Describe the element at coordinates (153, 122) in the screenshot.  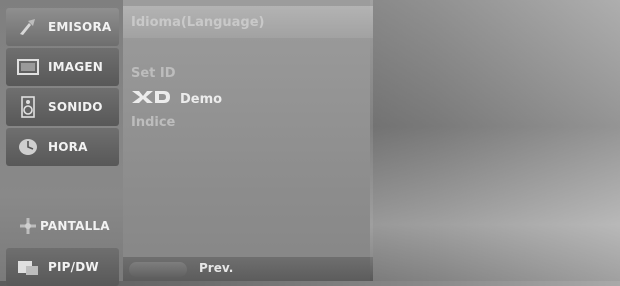
I see `submenu-item-indice: Indice` at that location.